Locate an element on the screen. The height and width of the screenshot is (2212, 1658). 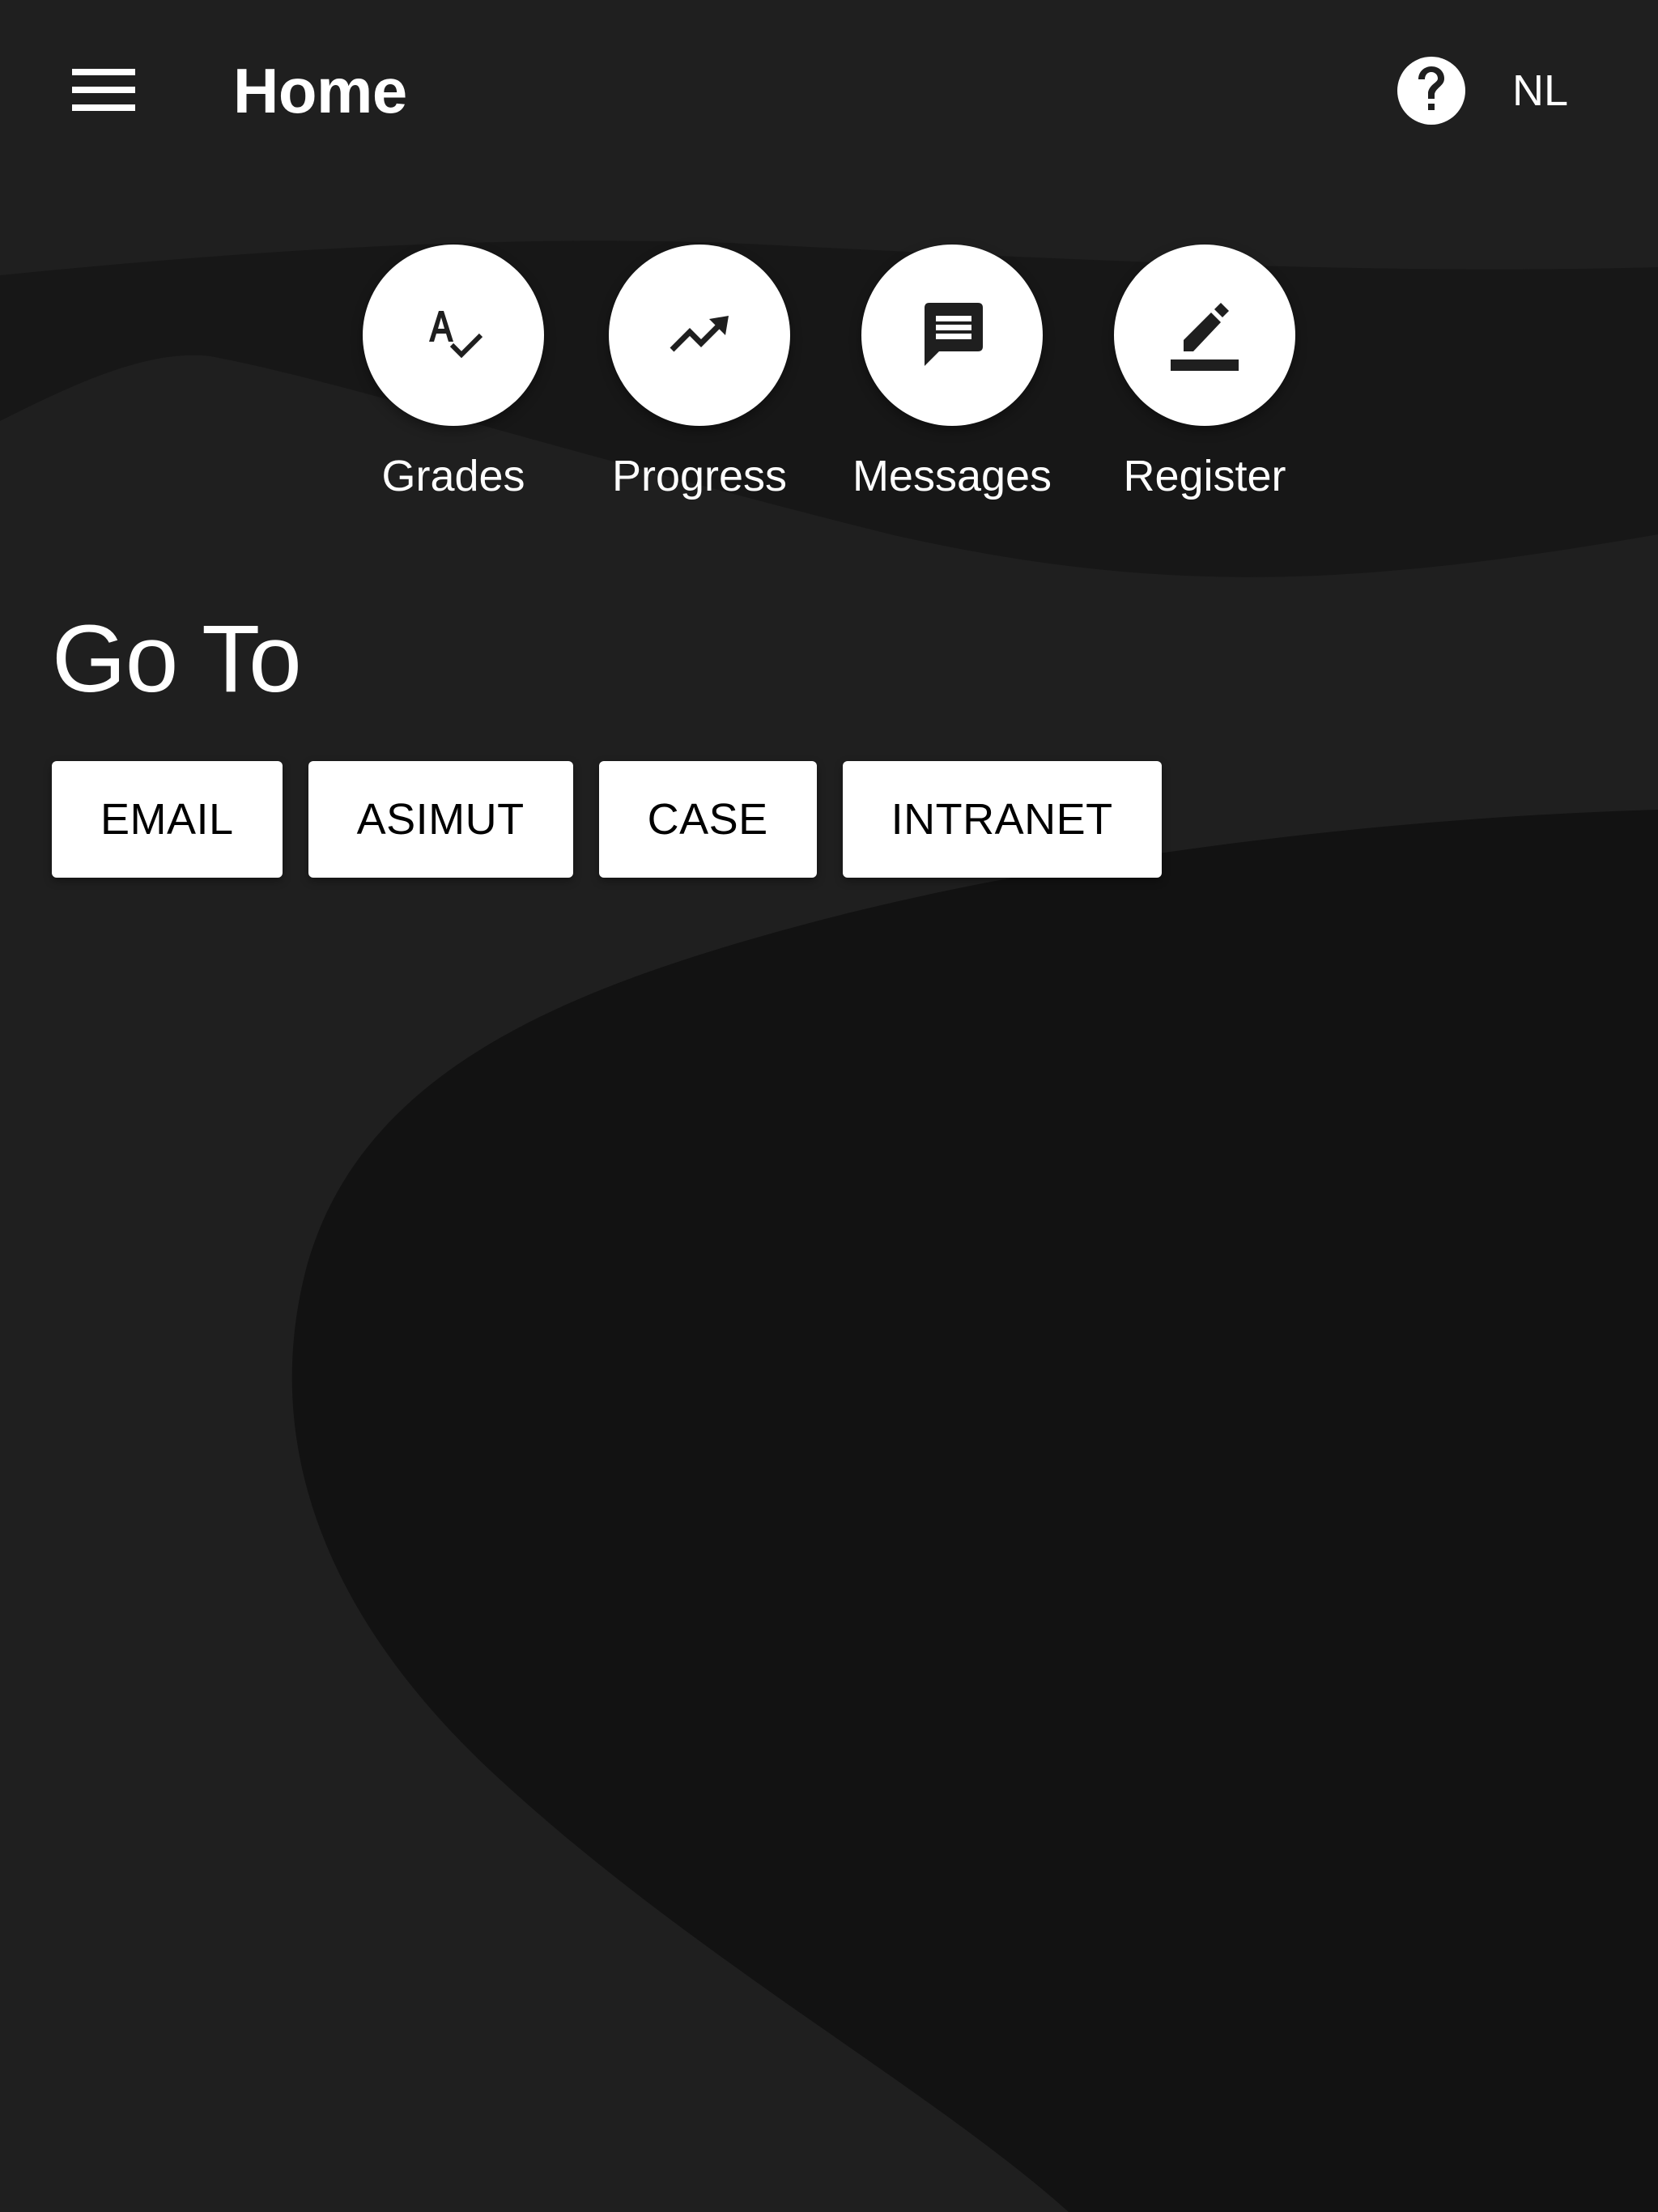
help-circle-icon is located at coordinates (1431, 88).